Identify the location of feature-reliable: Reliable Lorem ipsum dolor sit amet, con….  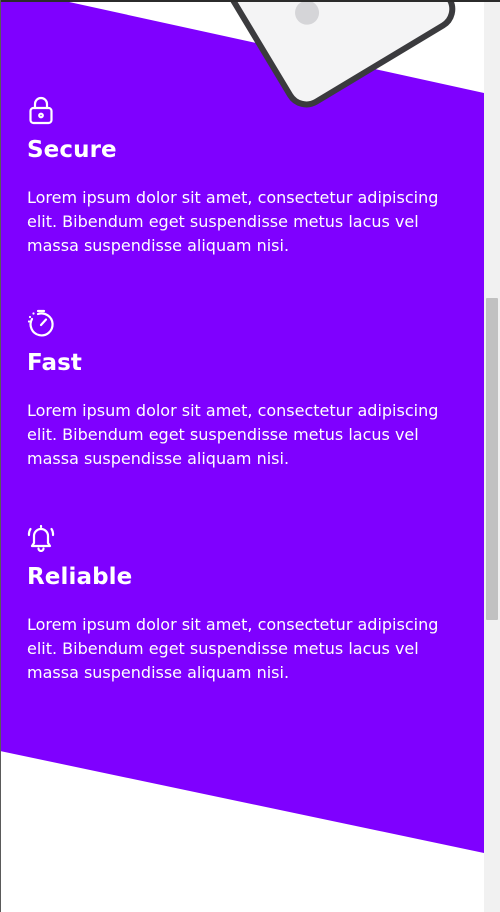
(237, 602).